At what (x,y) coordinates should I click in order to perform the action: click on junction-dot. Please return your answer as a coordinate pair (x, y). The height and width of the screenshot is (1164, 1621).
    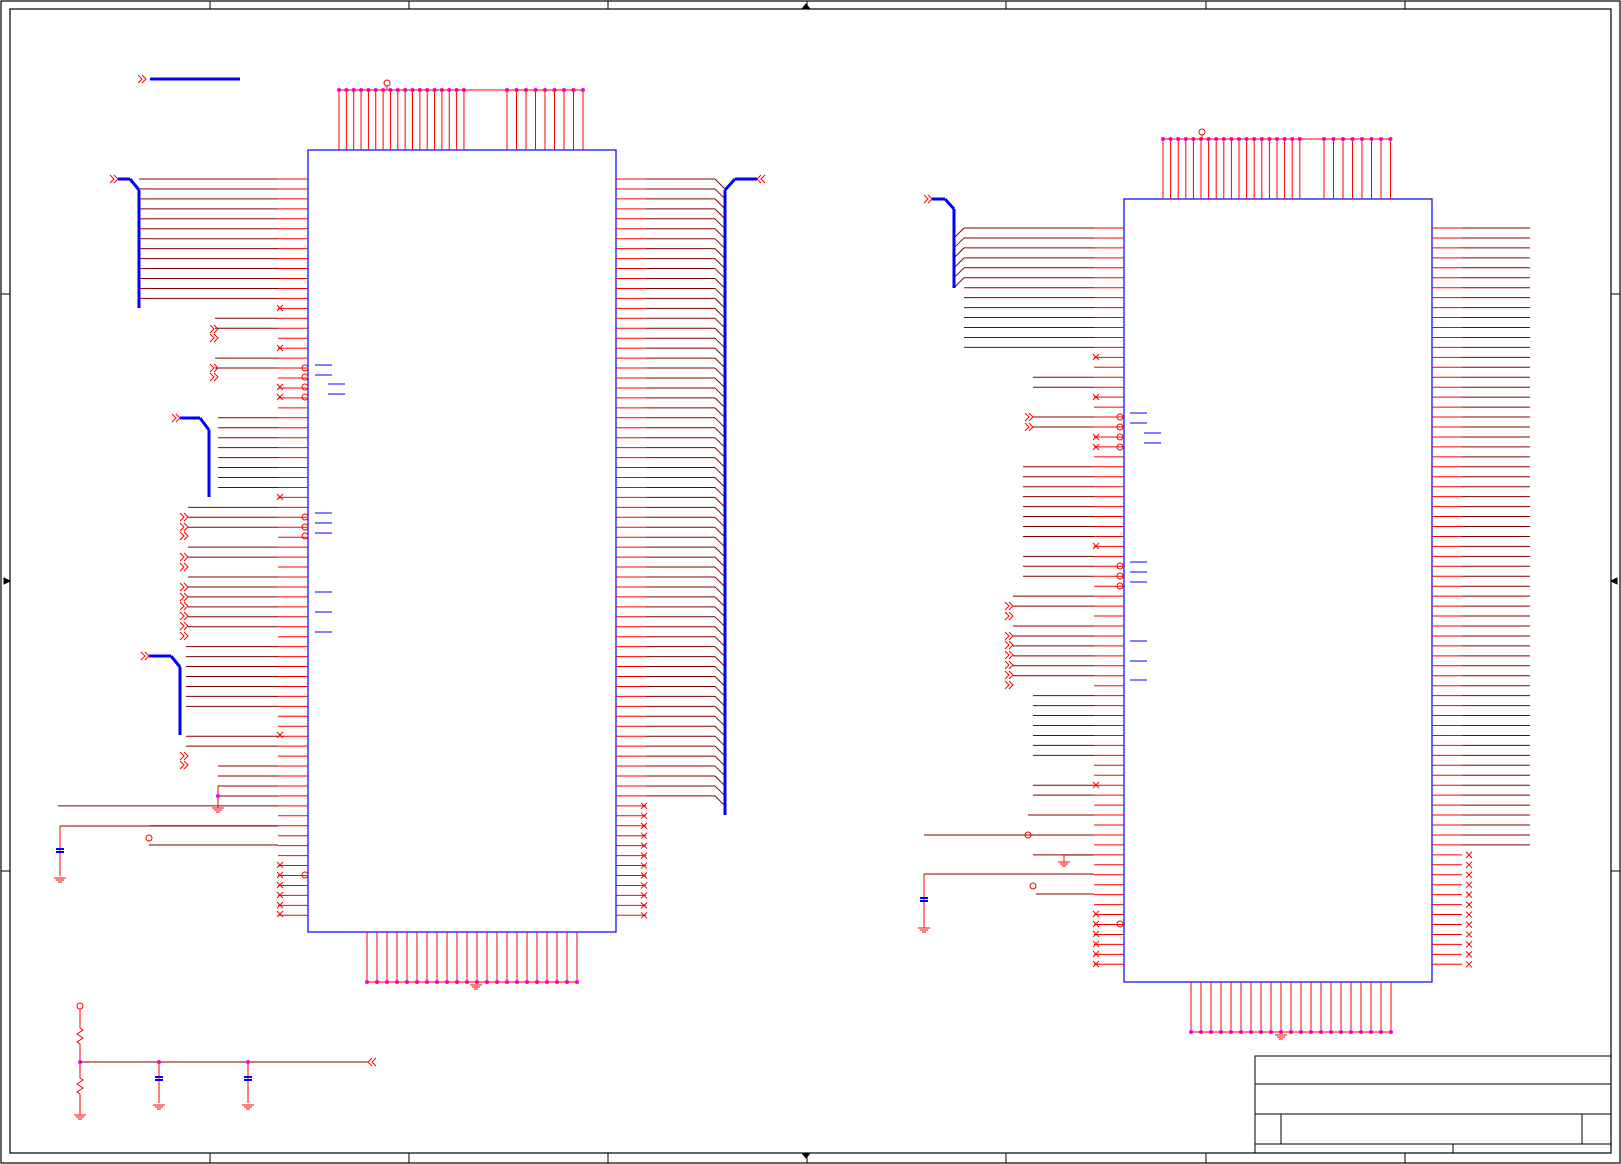
    Looking at the image, I should click on (218, 796).